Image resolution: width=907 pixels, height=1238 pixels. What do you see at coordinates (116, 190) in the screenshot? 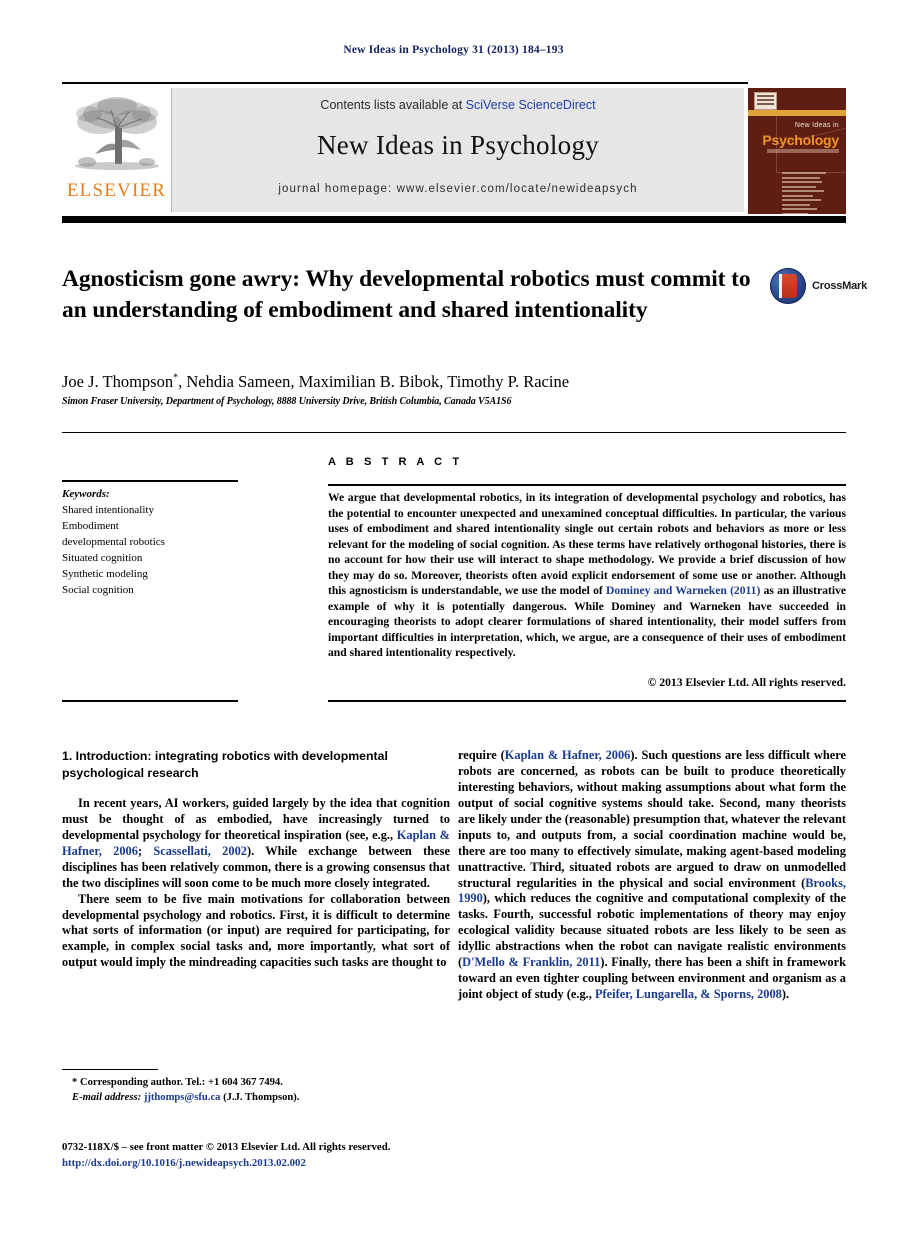
I see `elsevier-wordmark: ELSEVIER` at bounding box center [116, 190].